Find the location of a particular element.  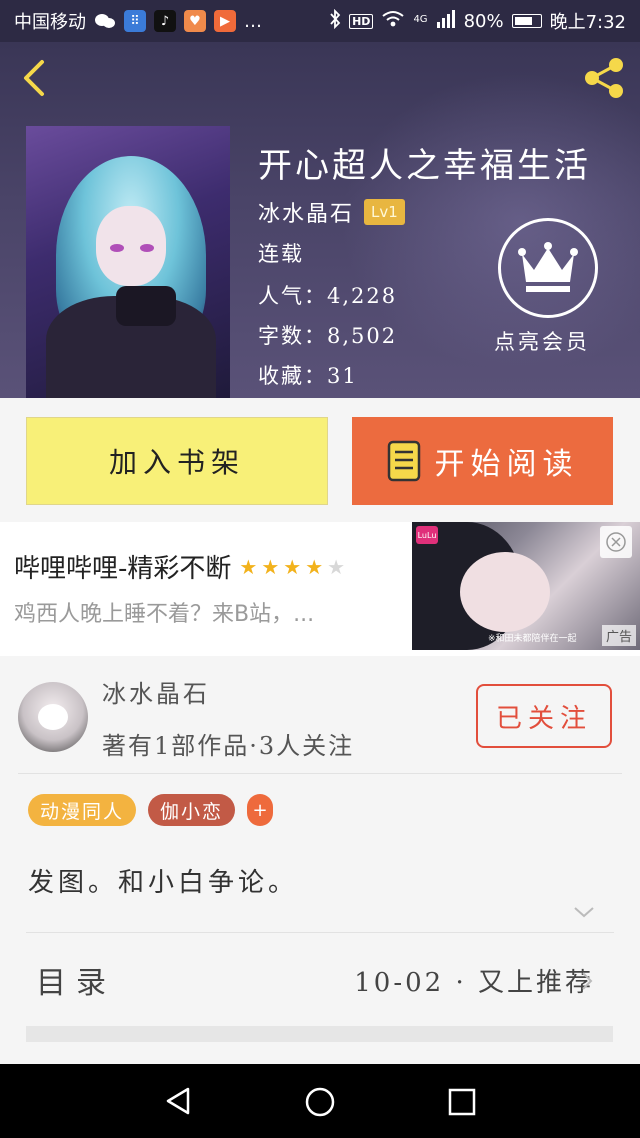

ad-close-button is located at coordinates (616, 542).